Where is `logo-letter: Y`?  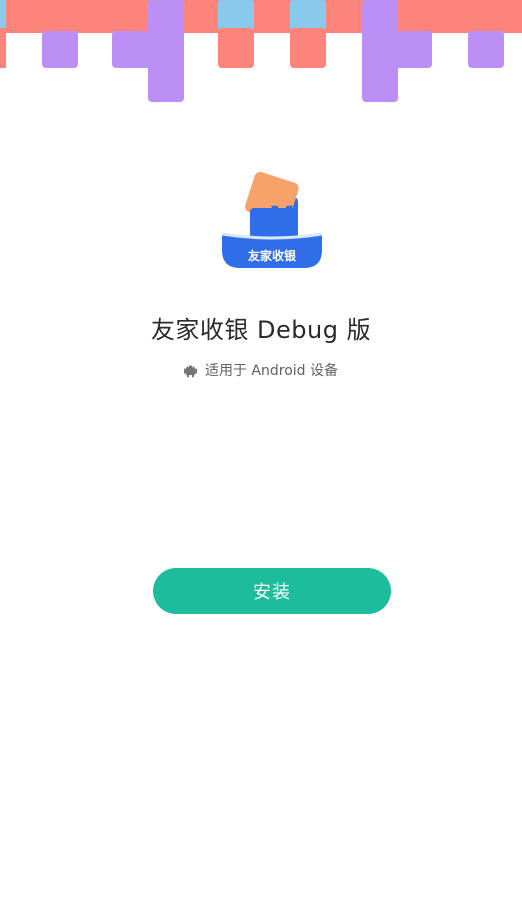 logo-letter: Y is located at coordinates (282, 218).